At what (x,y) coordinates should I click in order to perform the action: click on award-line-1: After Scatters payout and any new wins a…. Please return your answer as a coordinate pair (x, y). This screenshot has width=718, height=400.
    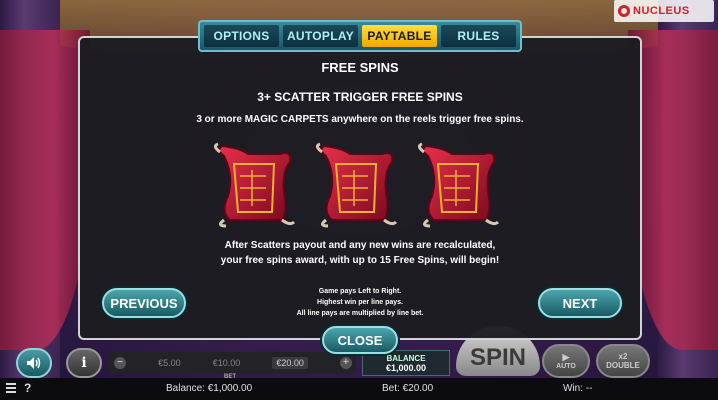
    Looking at the image, I should click on (360, 245).